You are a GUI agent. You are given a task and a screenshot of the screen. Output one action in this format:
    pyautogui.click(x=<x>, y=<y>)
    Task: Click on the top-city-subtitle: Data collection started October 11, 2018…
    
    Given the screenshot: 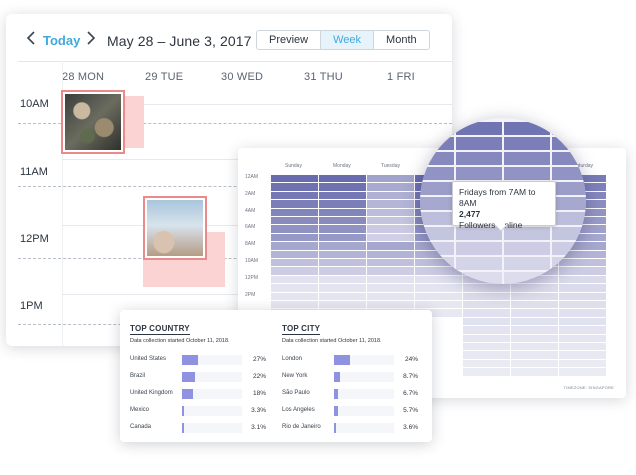 What is the action you would take?
    pyautogui.click(x=332, y=341)
    